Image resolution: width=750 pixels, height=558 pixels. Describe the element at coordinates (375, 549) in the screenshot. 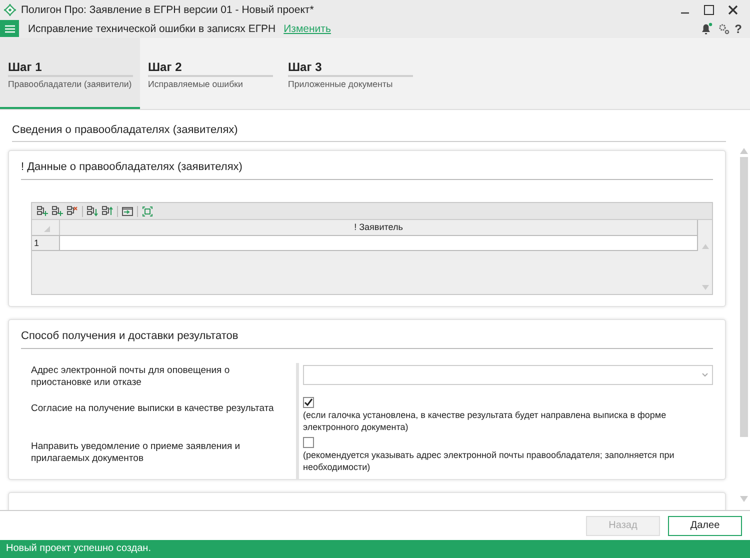

I see `status-bar: Новый проект успешно создан.` at that location.